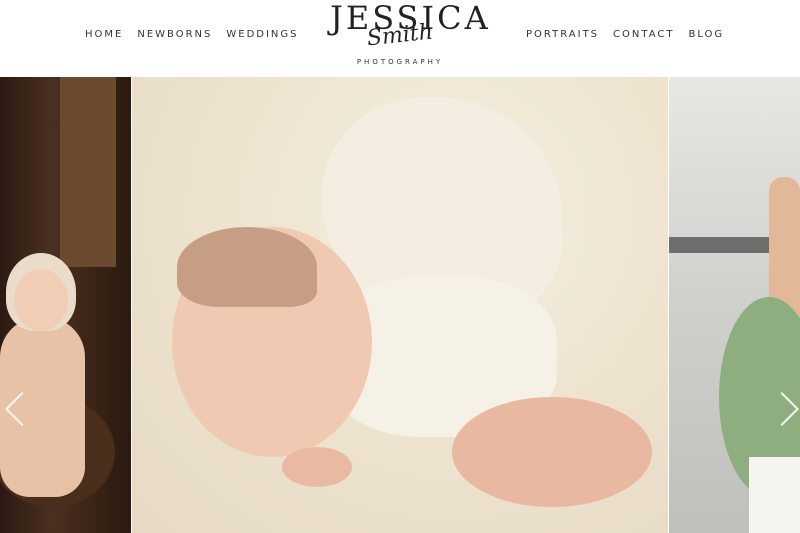 This screenshot has height=533, width=800. Describe the element at coordinates (400, 62) in the screenshot. I see `logo-sub-text: PHOTOGRAPHY` at that location.